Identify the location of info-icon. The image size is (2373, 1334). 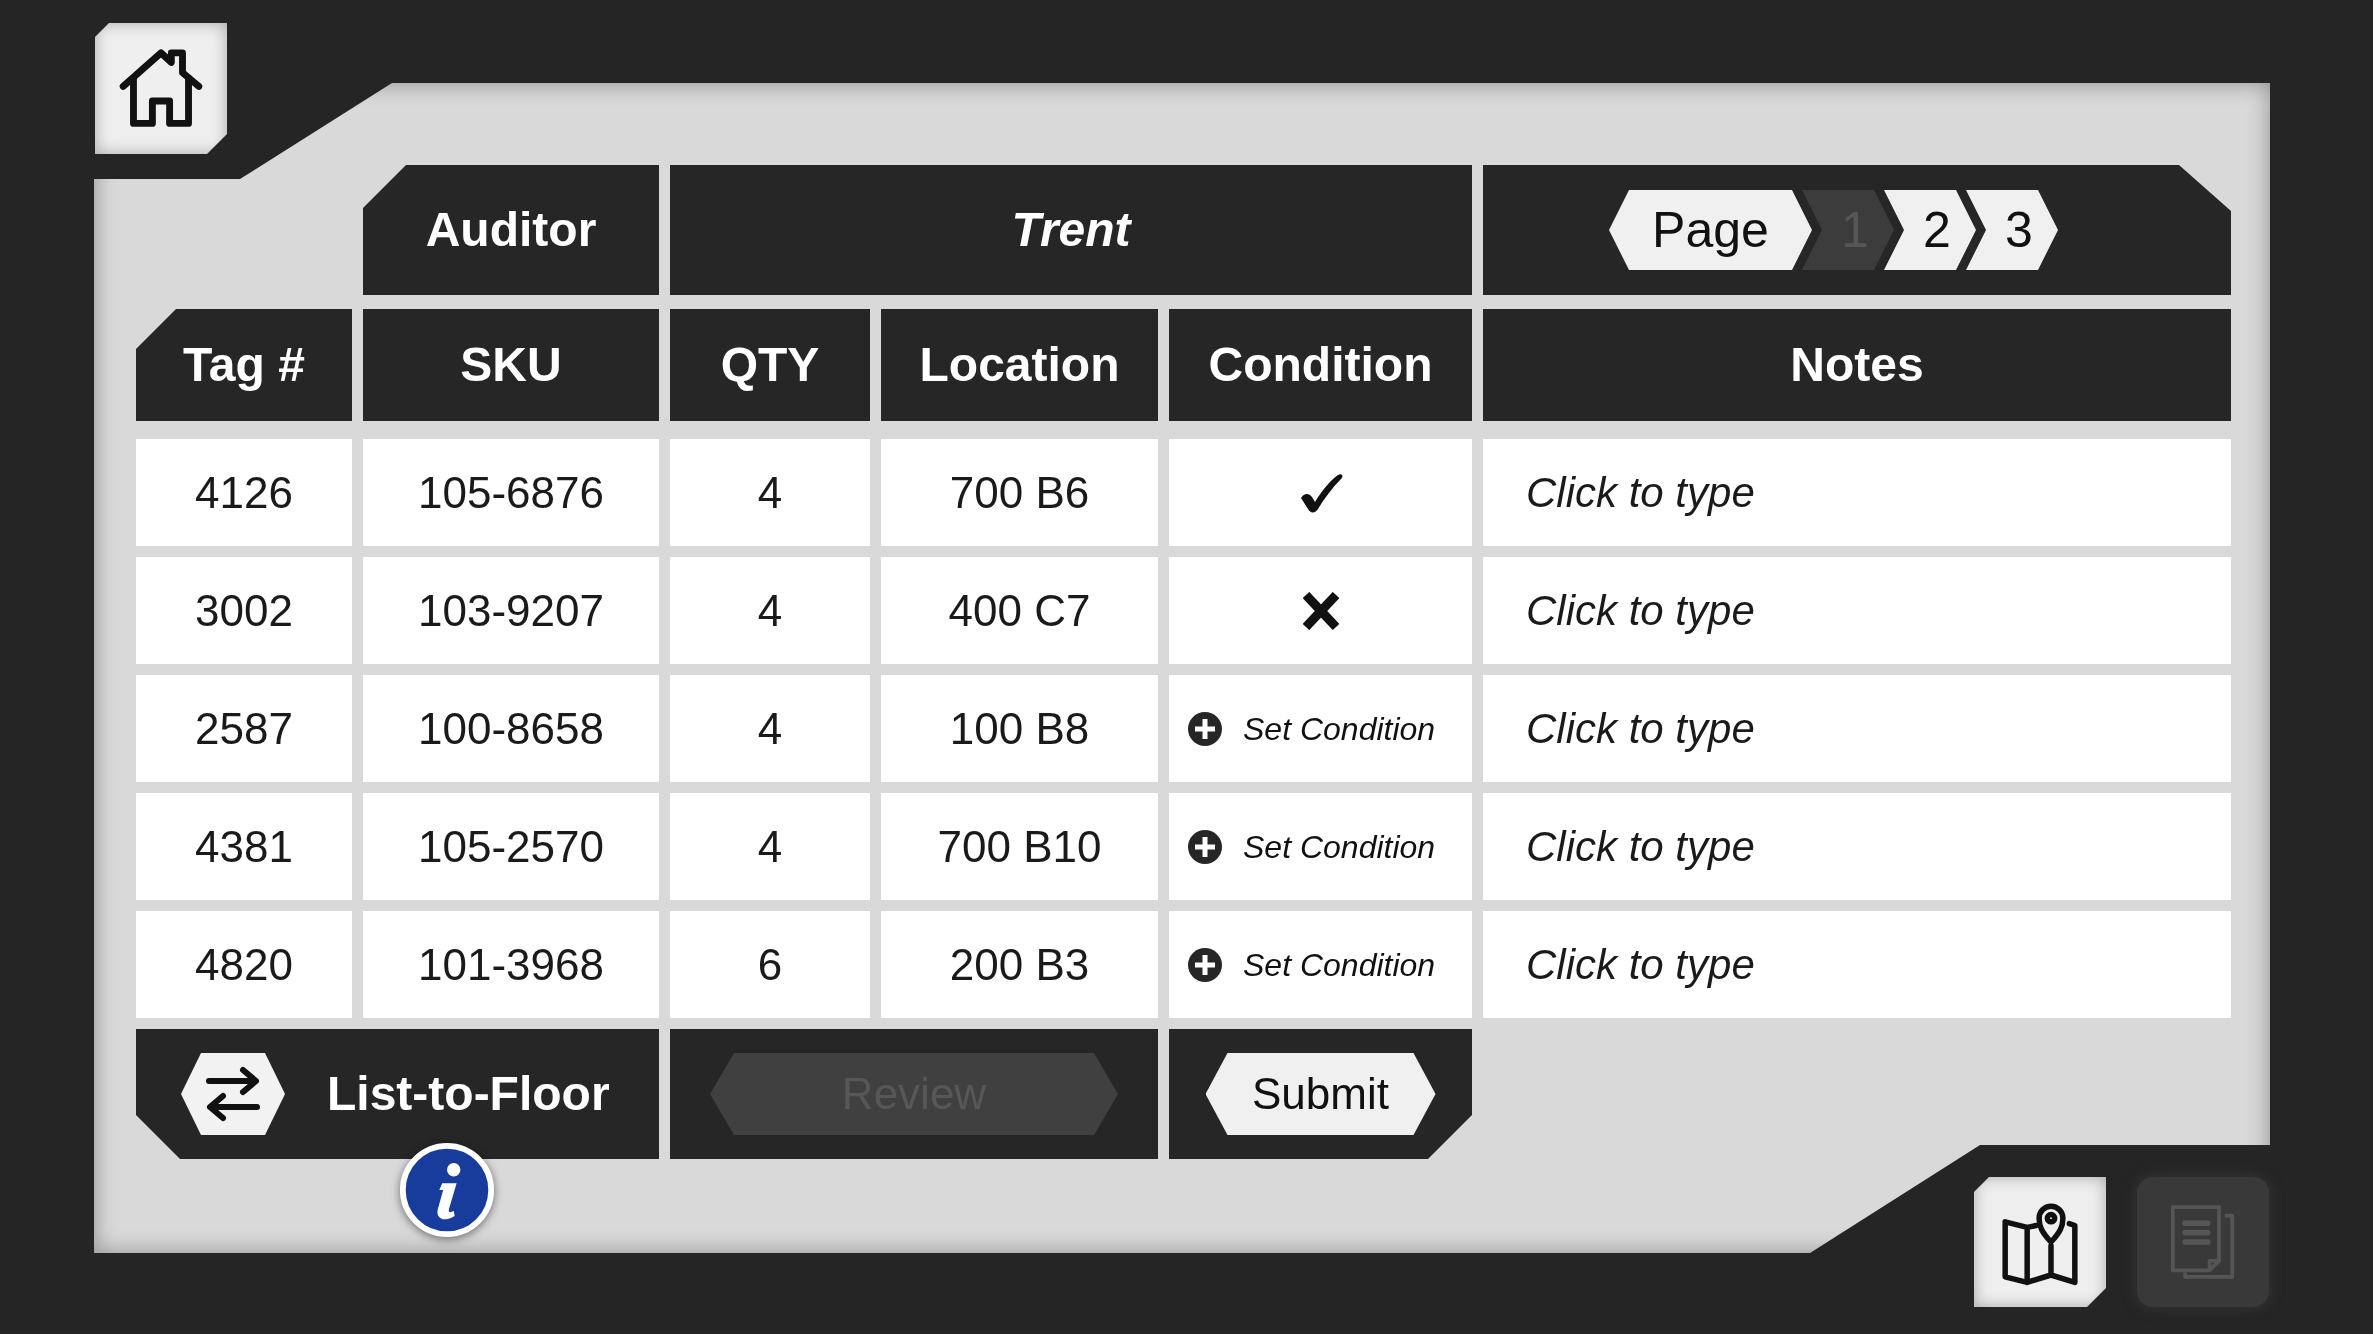
(447, 1190).